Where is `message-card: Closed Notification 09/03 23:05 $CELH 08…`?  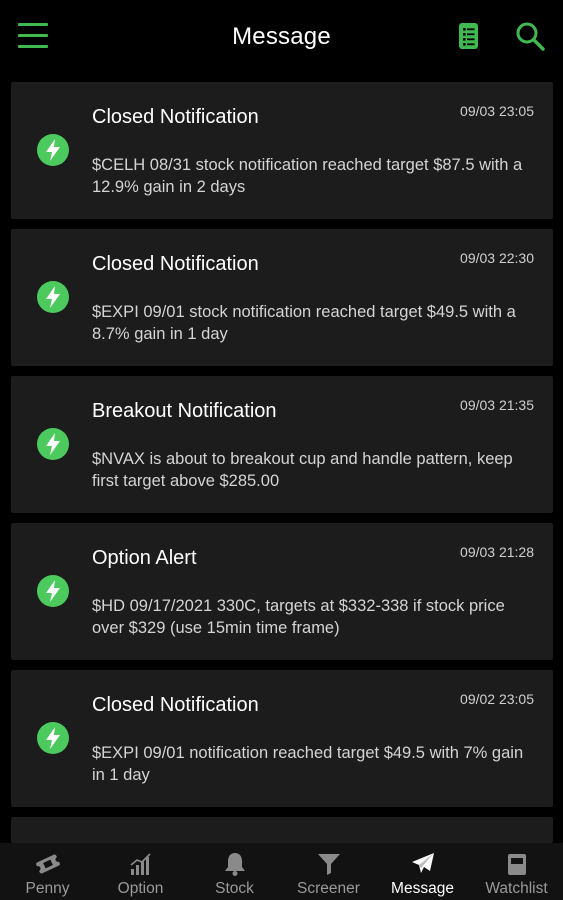 message-card: Closed Notification 09/03 23:05 $CELH 08… is located at coordinates (282, 150).